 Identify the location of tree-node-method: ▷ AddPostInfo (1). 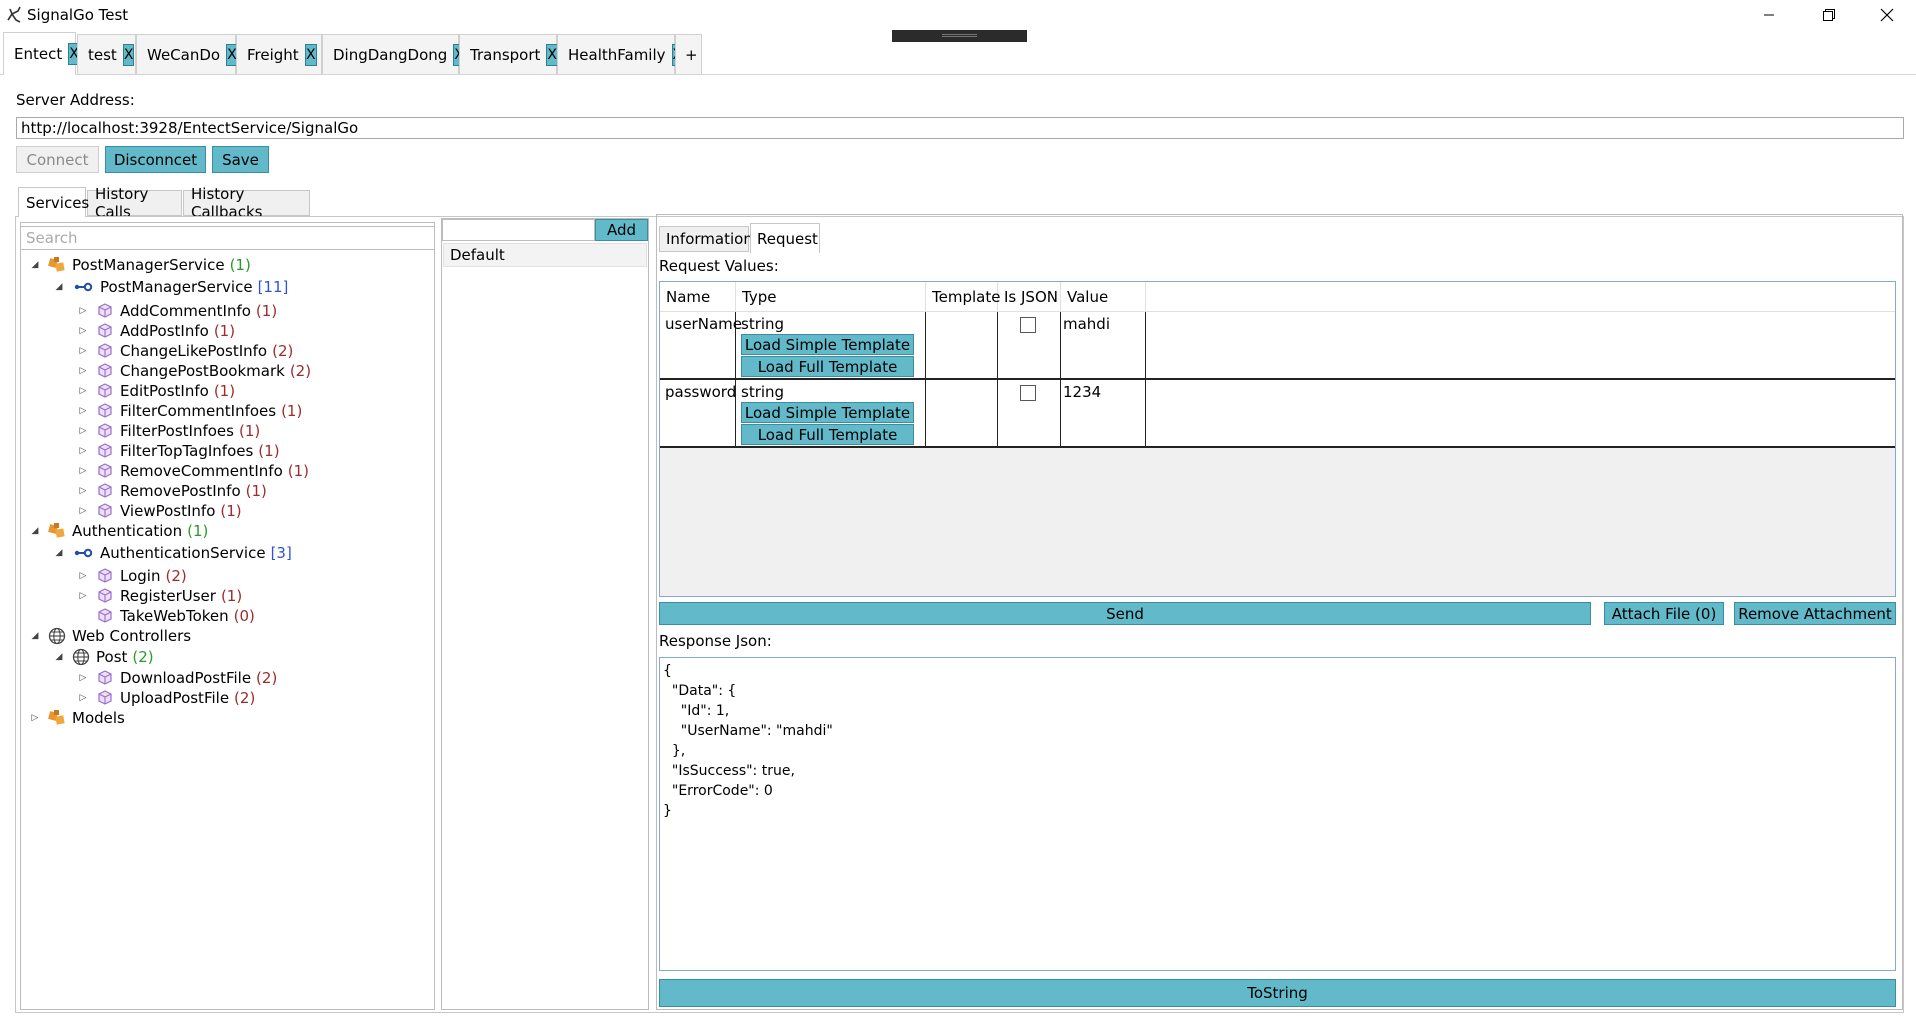
(157, 331).